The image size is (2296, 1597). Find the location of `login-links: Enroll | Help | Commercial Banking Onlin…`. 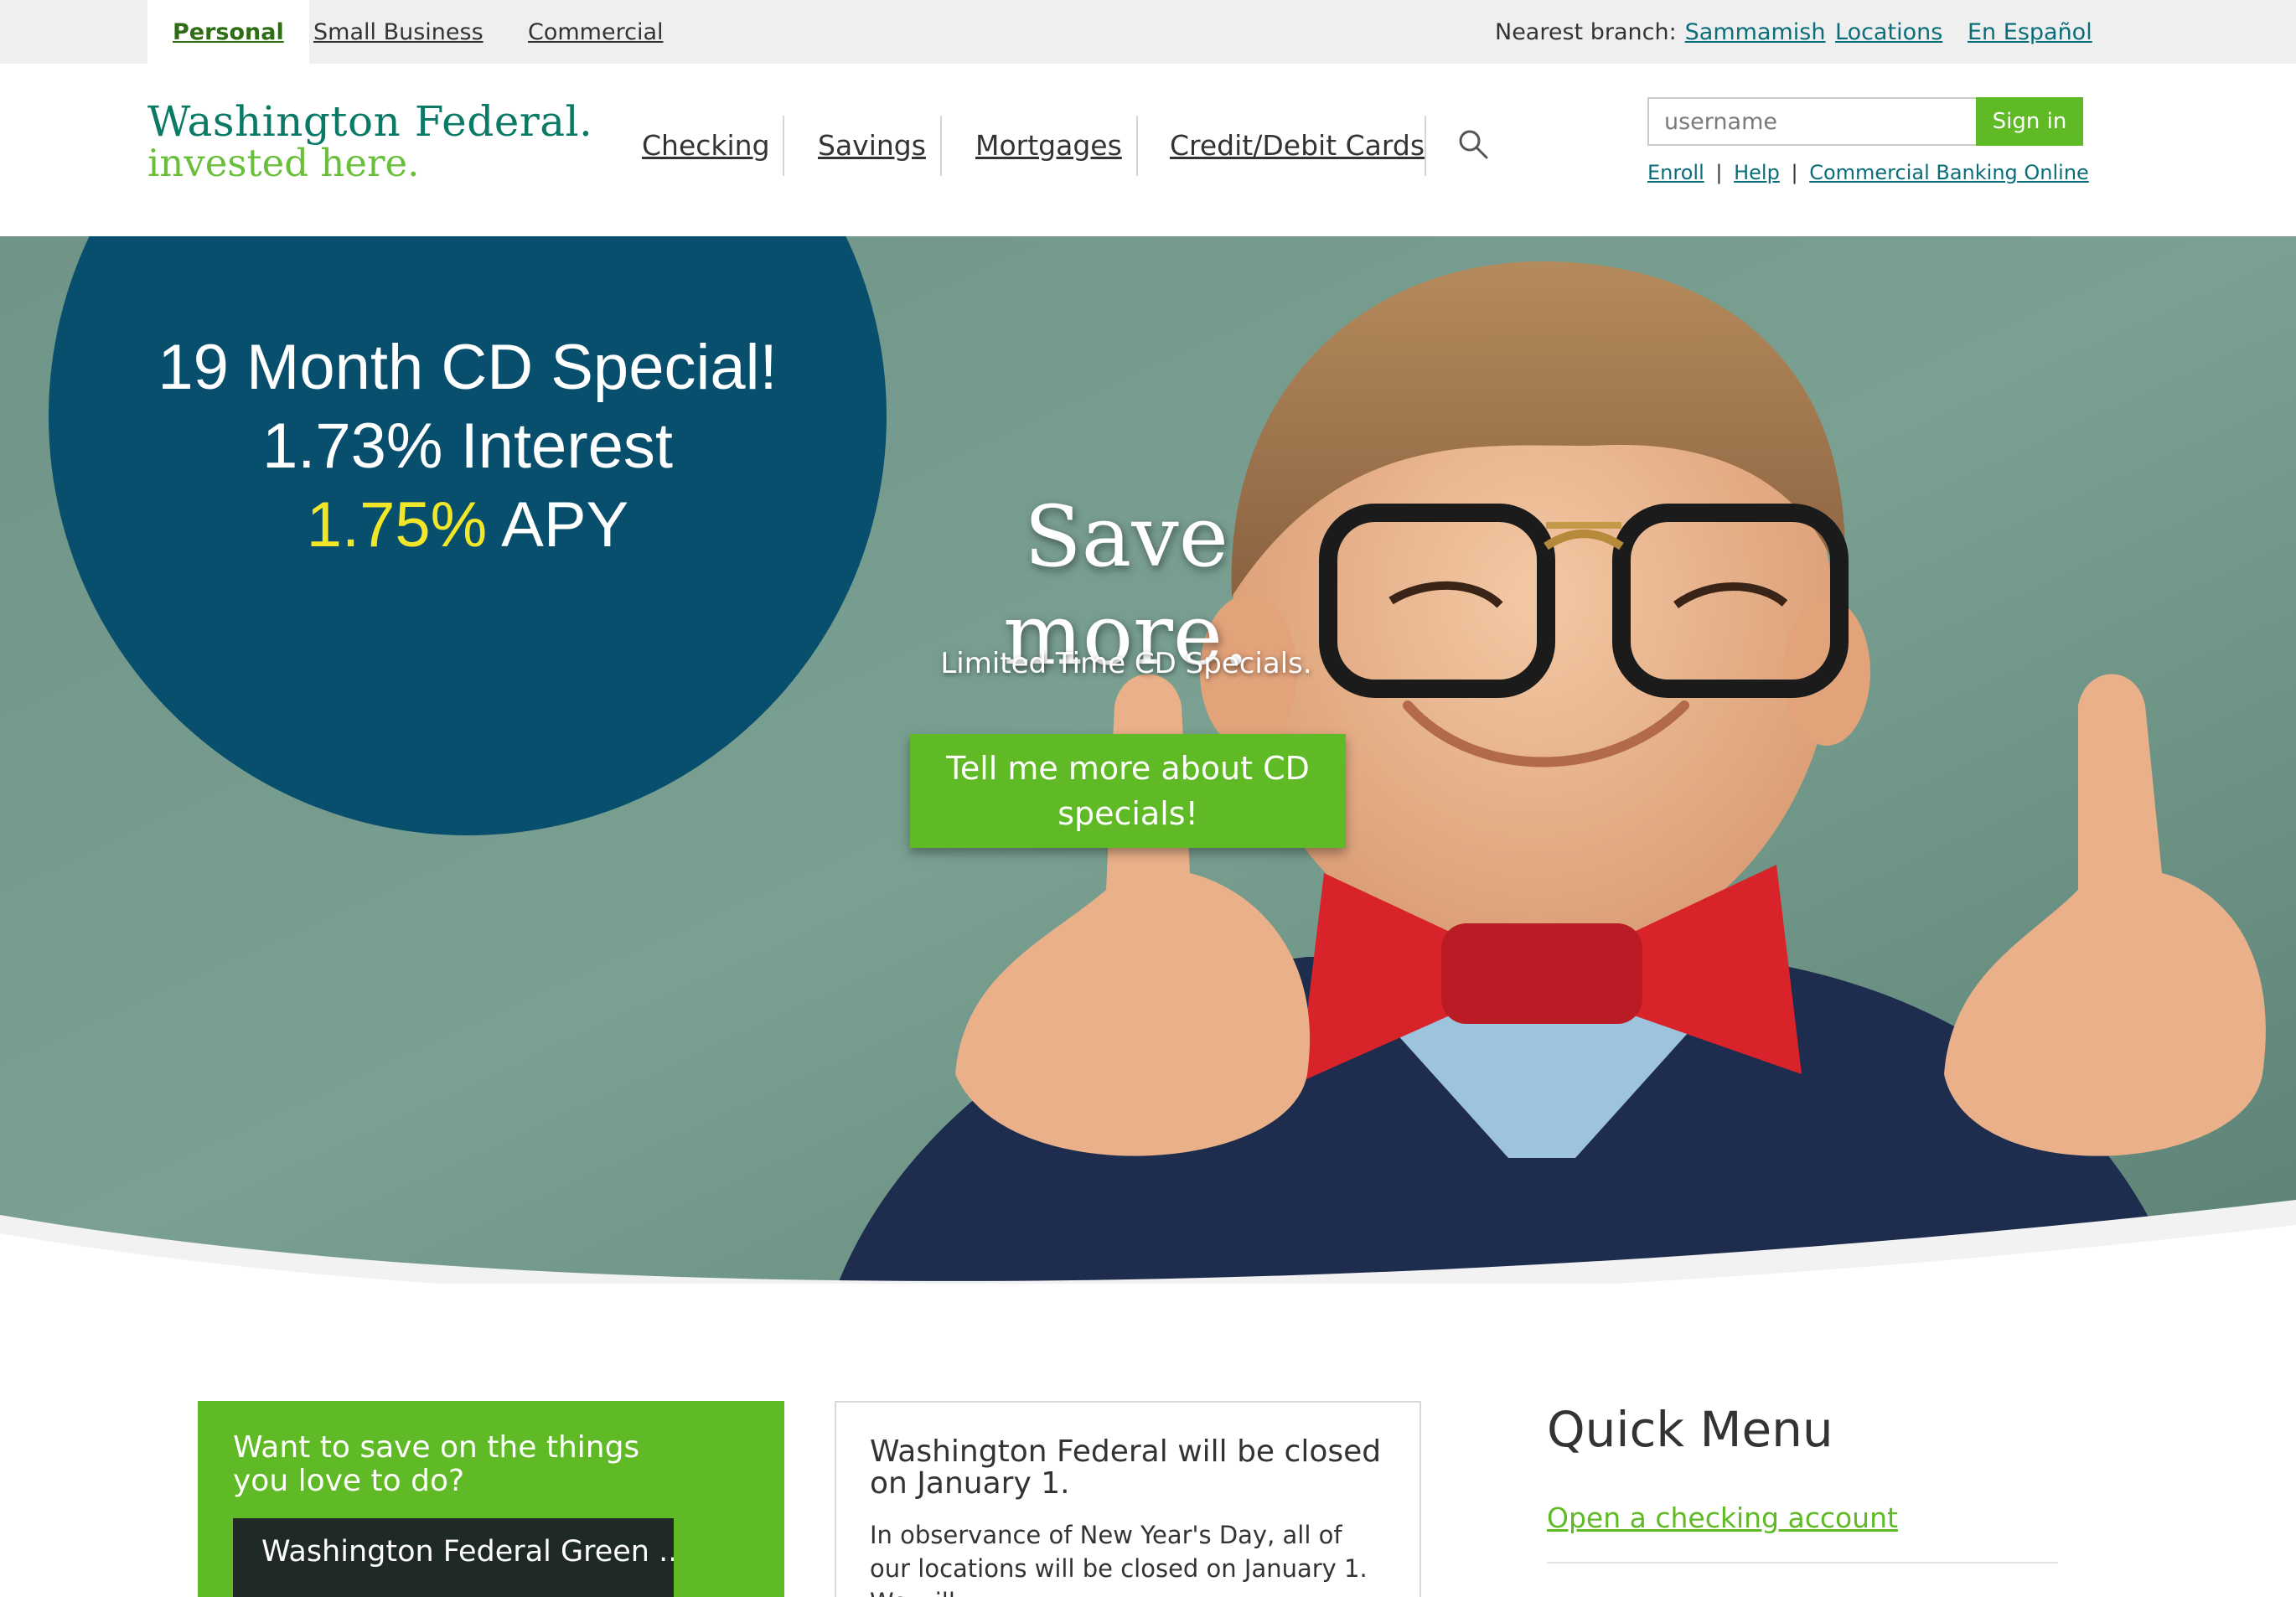

login-links: Enroll | Help | Commercial Banking Onlin… is located at coordinates (1868, 172).